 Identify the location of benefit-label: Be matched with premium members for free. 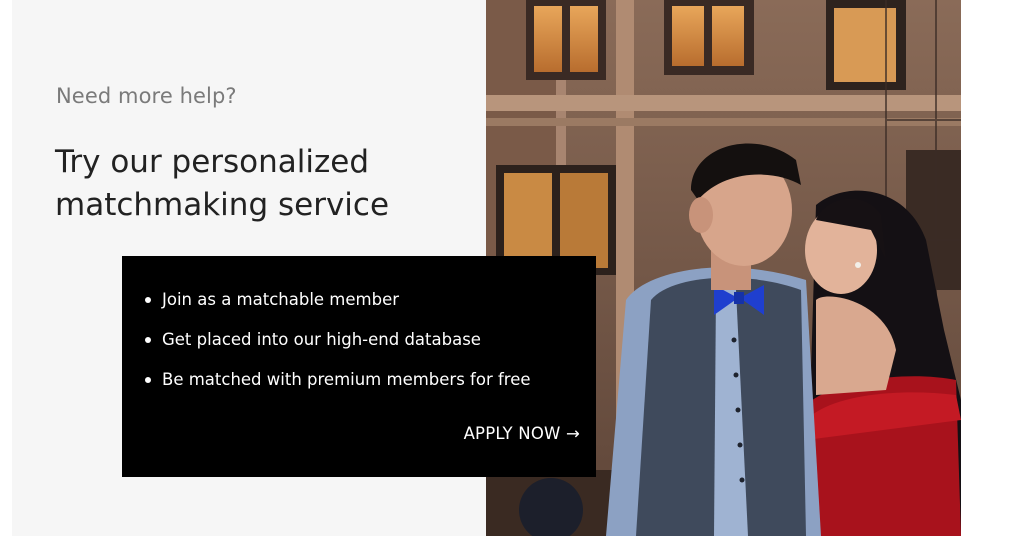
(346, 379).